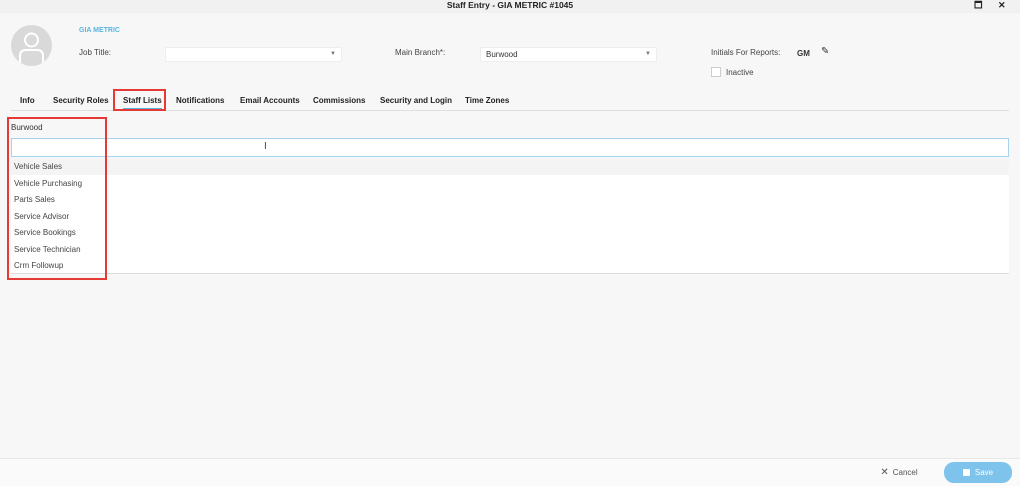 Image resolution: width=1020 pixels, height=486 pixels. Describe the element at coordinates (95, 52) in the screenshot. I see `job-title-label: Job Title:` at that location.